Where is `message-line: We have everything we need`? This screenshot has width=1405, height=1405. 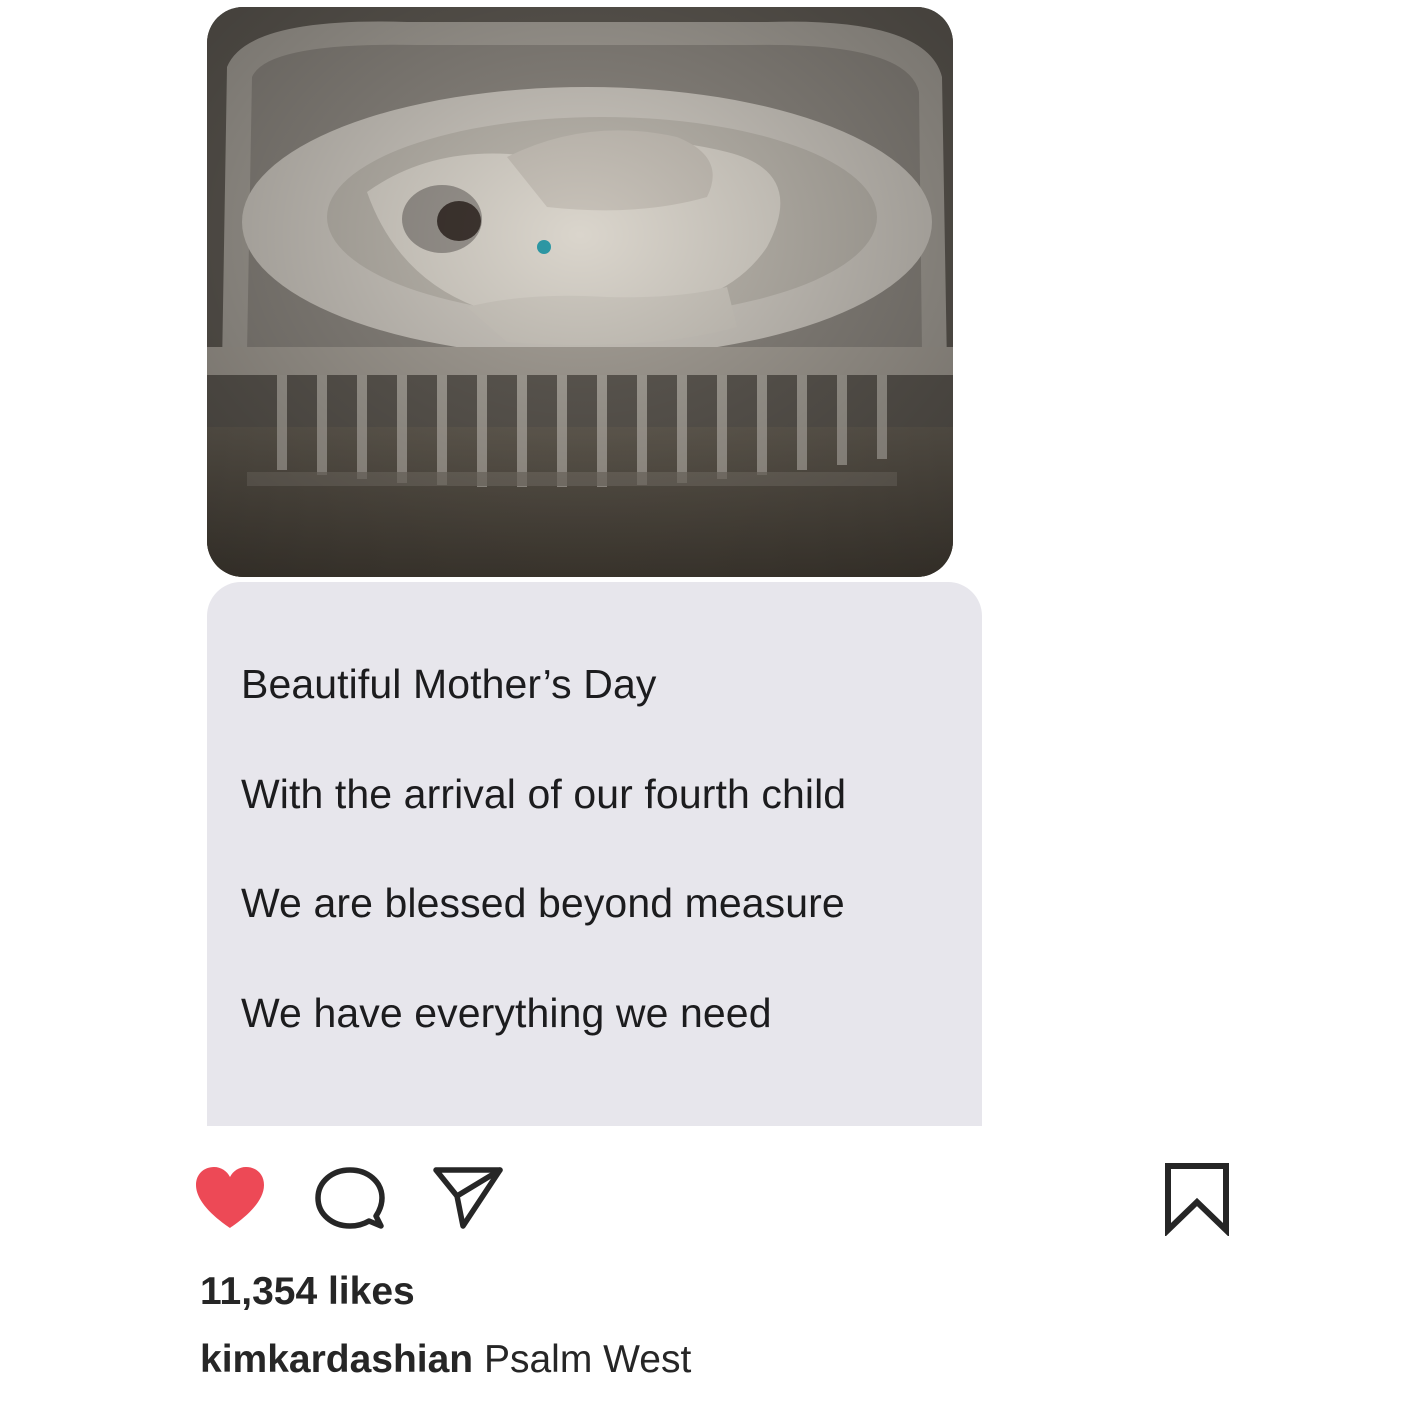
message-line: We have everything we need is located at coordinates (506, 1013).